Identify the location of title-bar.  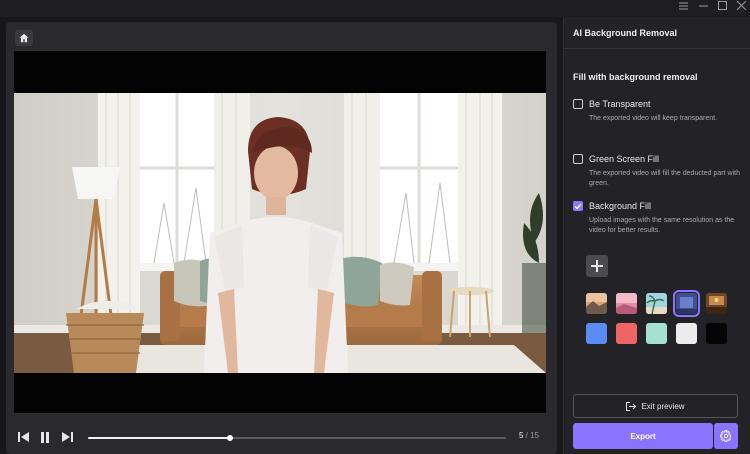
(375, 8).